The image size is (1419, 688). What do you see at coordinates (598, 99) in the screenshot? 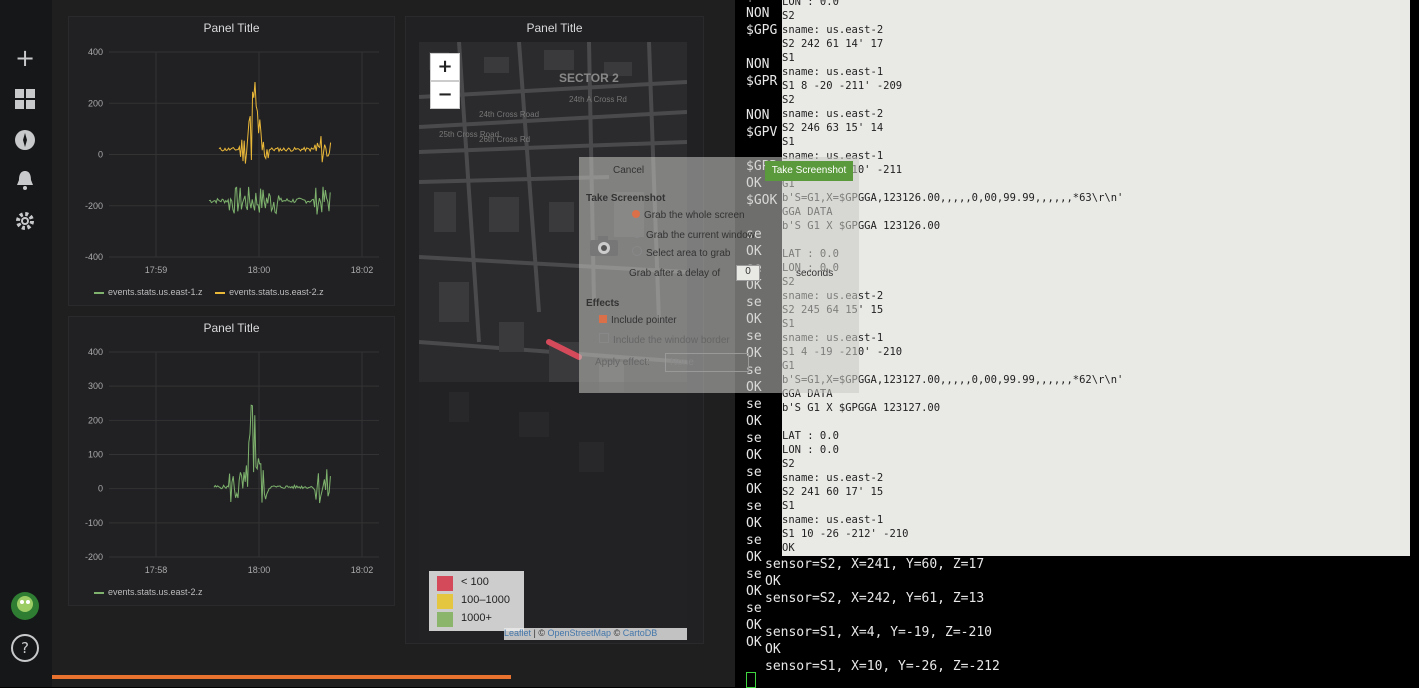
I see `map-label: 24th A Cross Rd` at bounding box center [598, 99].